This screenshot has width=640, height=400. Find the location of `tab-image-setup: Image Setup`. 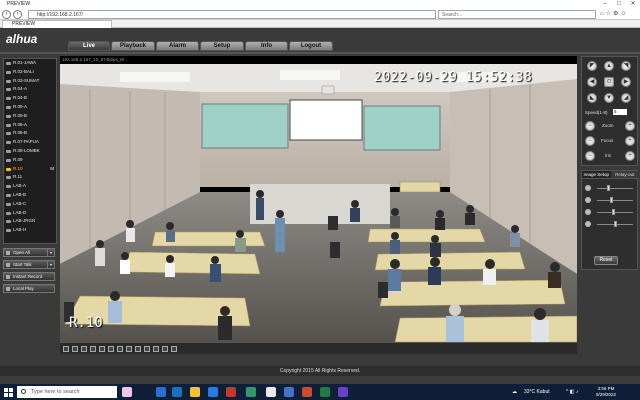

tab-image-setup: Image Setup is located at coordinates (596, 175).